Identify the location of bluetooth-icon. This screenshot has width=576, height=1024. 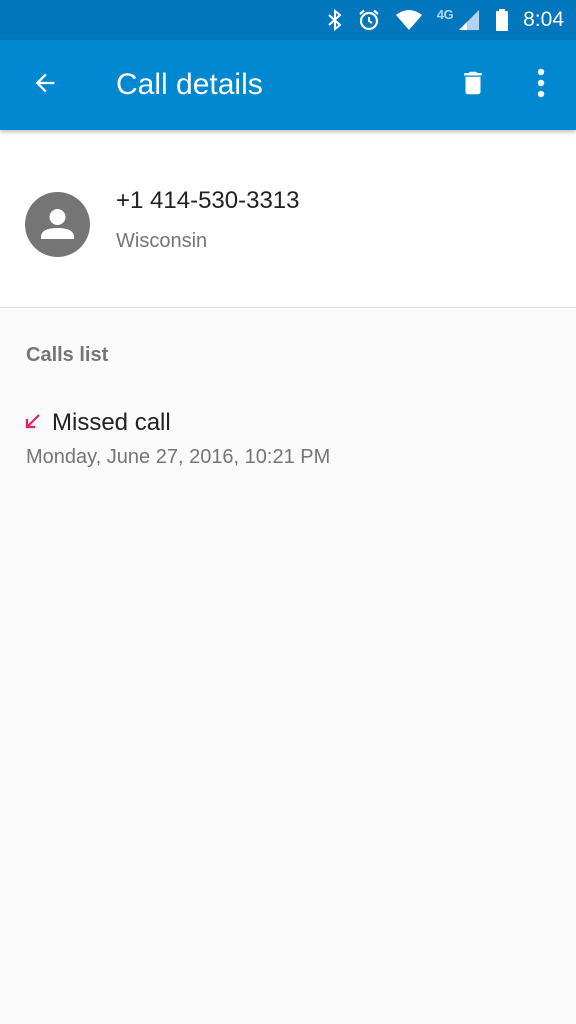
(335, 20).